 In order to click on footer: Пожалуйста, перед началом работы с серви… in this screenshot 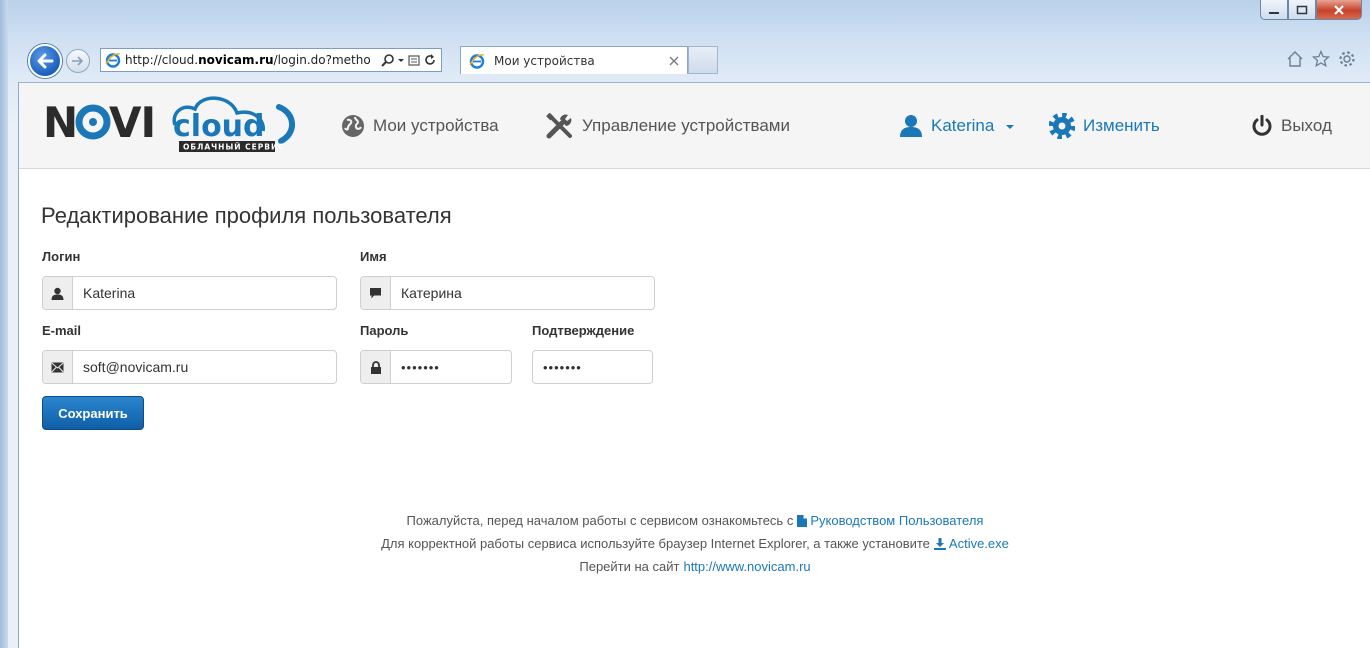, I will do `click(694, 543)`.